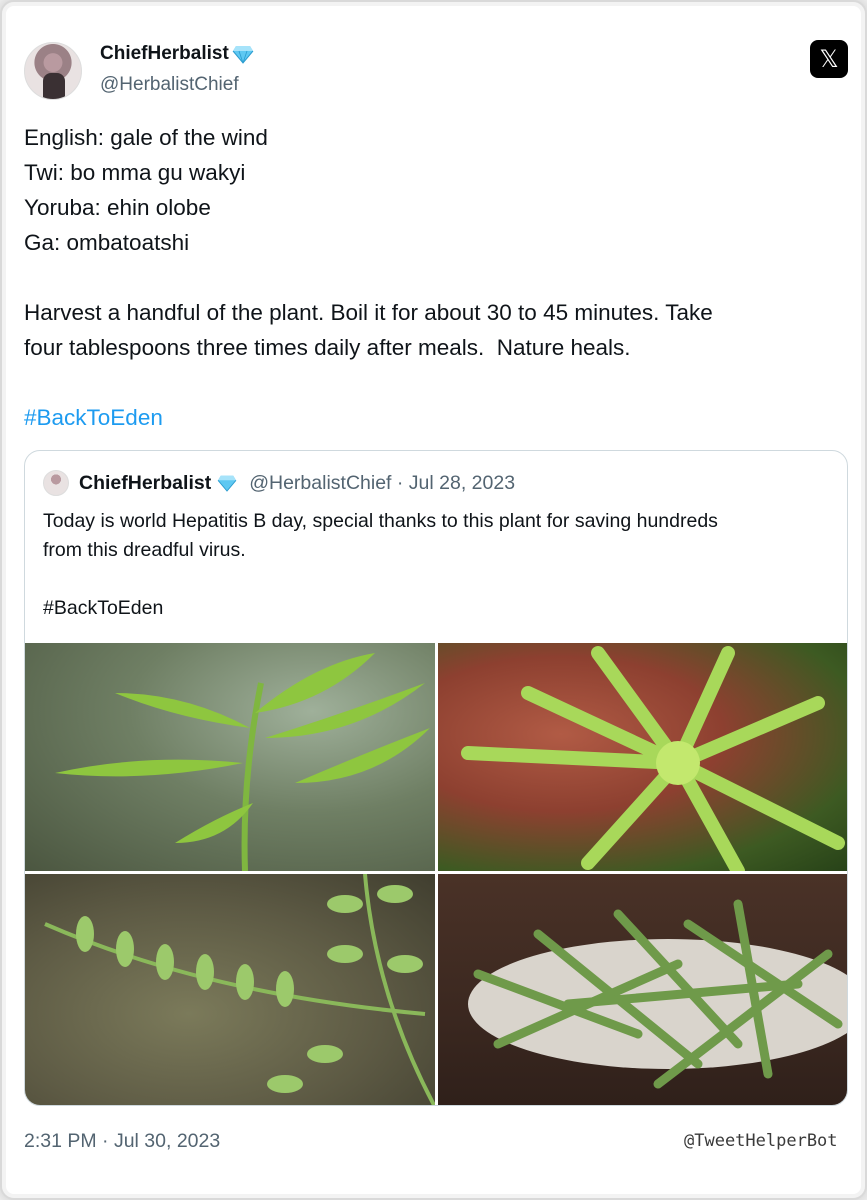  I want to click on quoted-text-line-2: from this dreadful virus., so click(144, 550).